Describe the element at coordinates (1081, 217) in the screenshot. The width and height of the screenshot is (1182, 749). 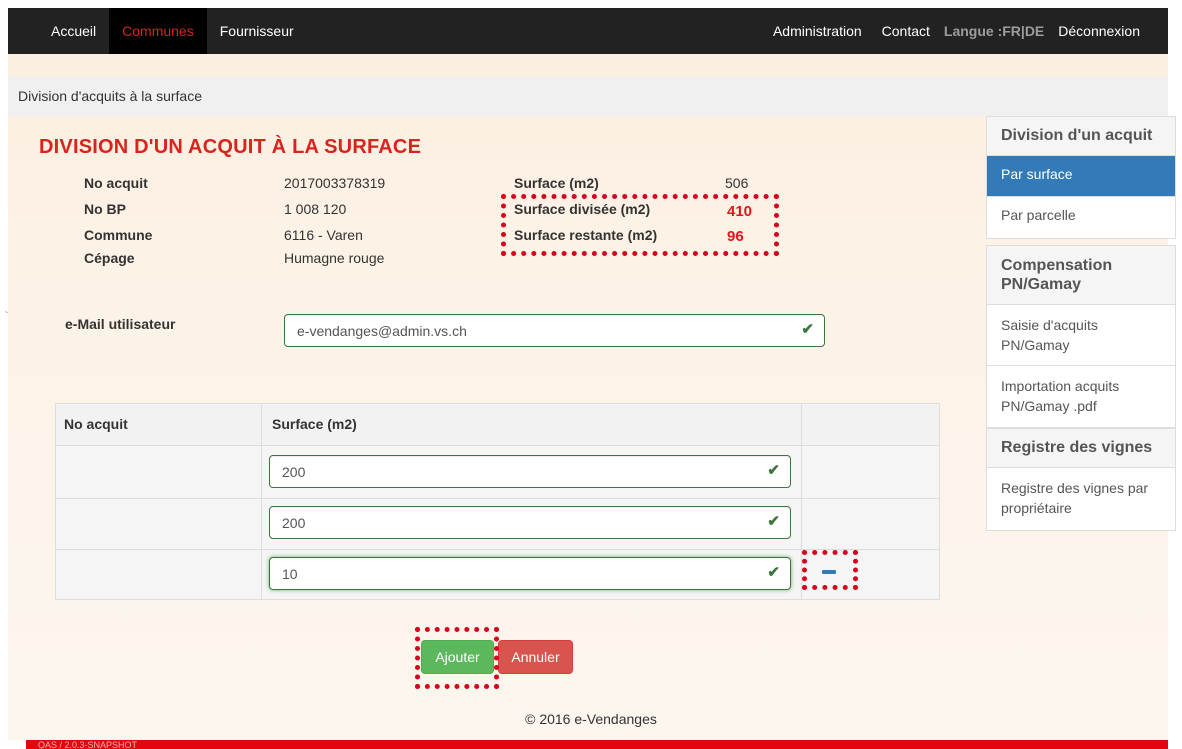
I see `sidebar-item-par-parcelle: Par parcelle` at that location.